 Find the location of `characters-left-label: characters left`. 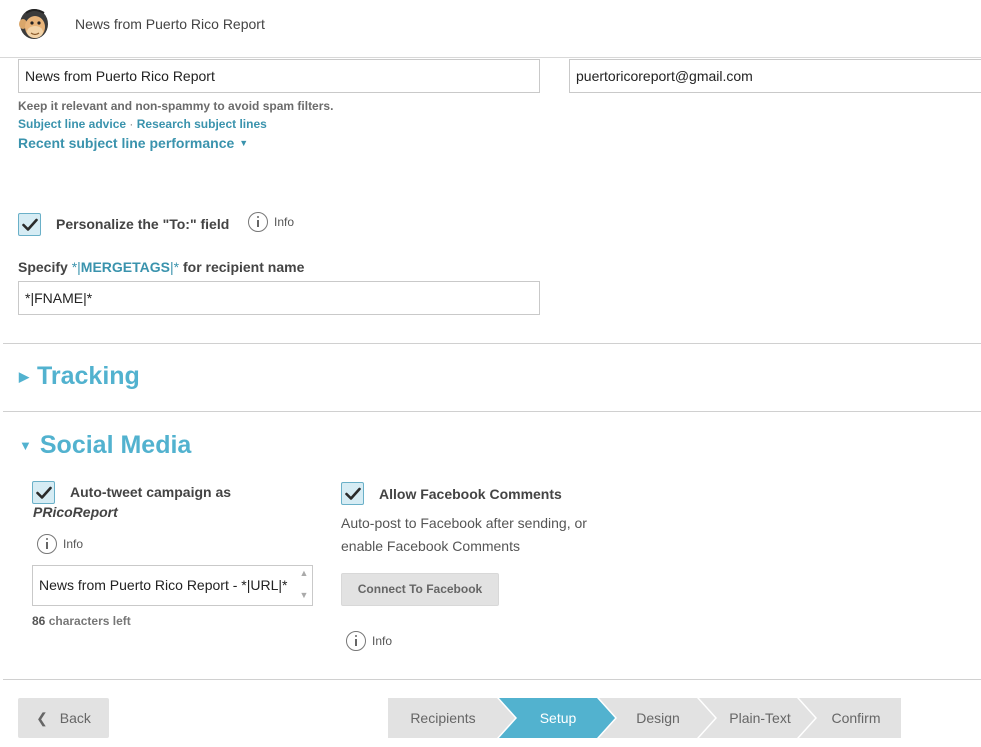

characters-left-label: characters left is located at coordinates (89, 621).